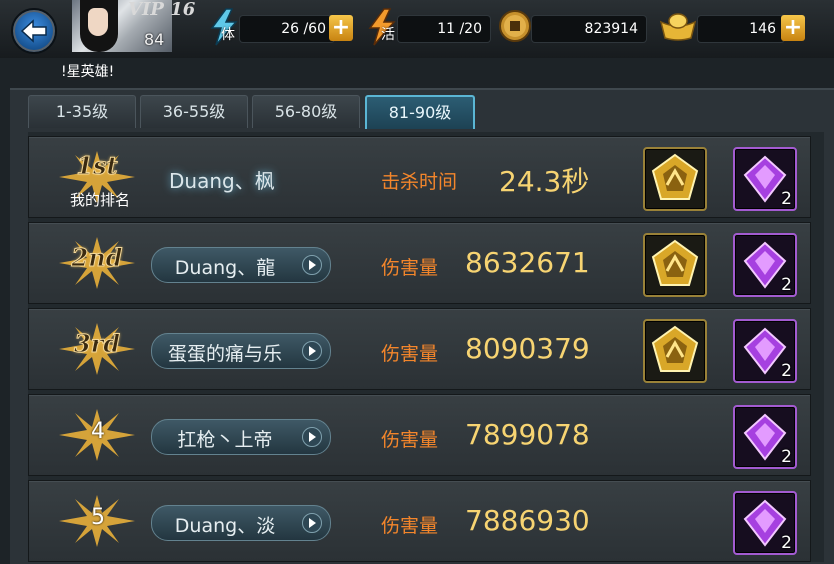 The image size is (834, 564). What do you see at coordinates (419, 182) in the screenshot?
I see `metric-label: 击杀时间` at bounding box center [419, 182].